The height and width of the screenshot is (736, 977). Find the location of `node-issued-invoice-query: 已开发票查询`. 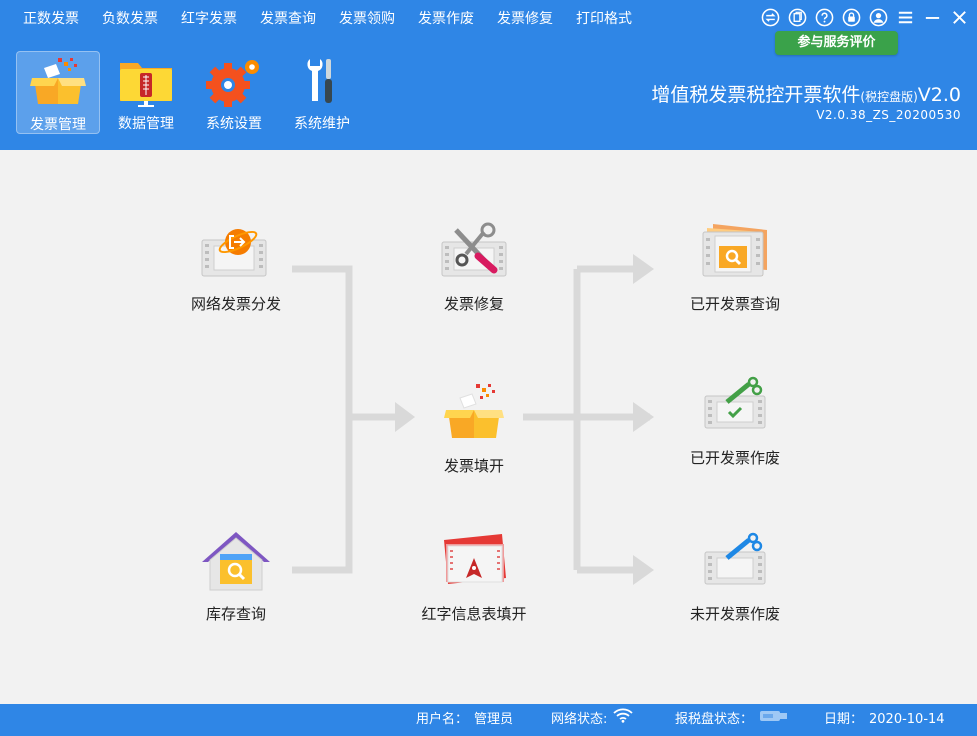

node-issued-invoice-query: 已开发票查询 is located at coordinates (735, 267).